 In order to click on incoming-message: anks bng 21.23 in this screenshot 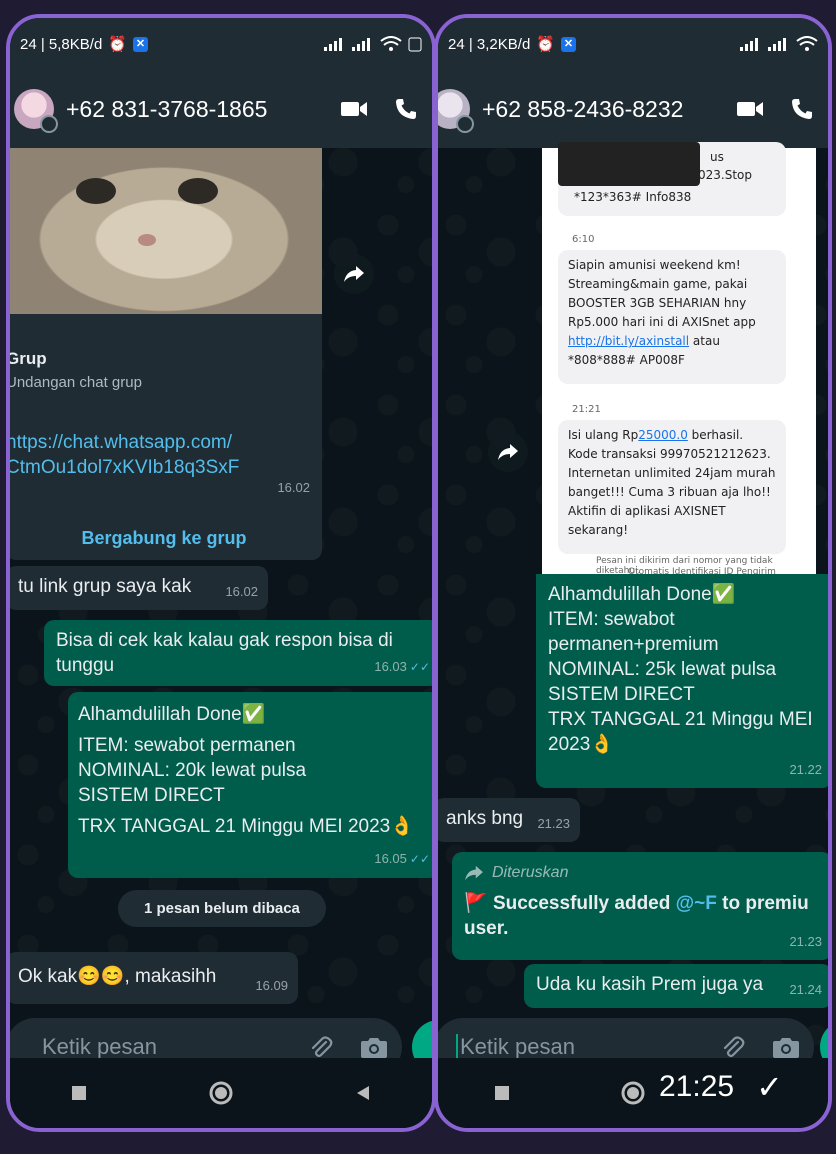, I will do `click(509, 820)`.